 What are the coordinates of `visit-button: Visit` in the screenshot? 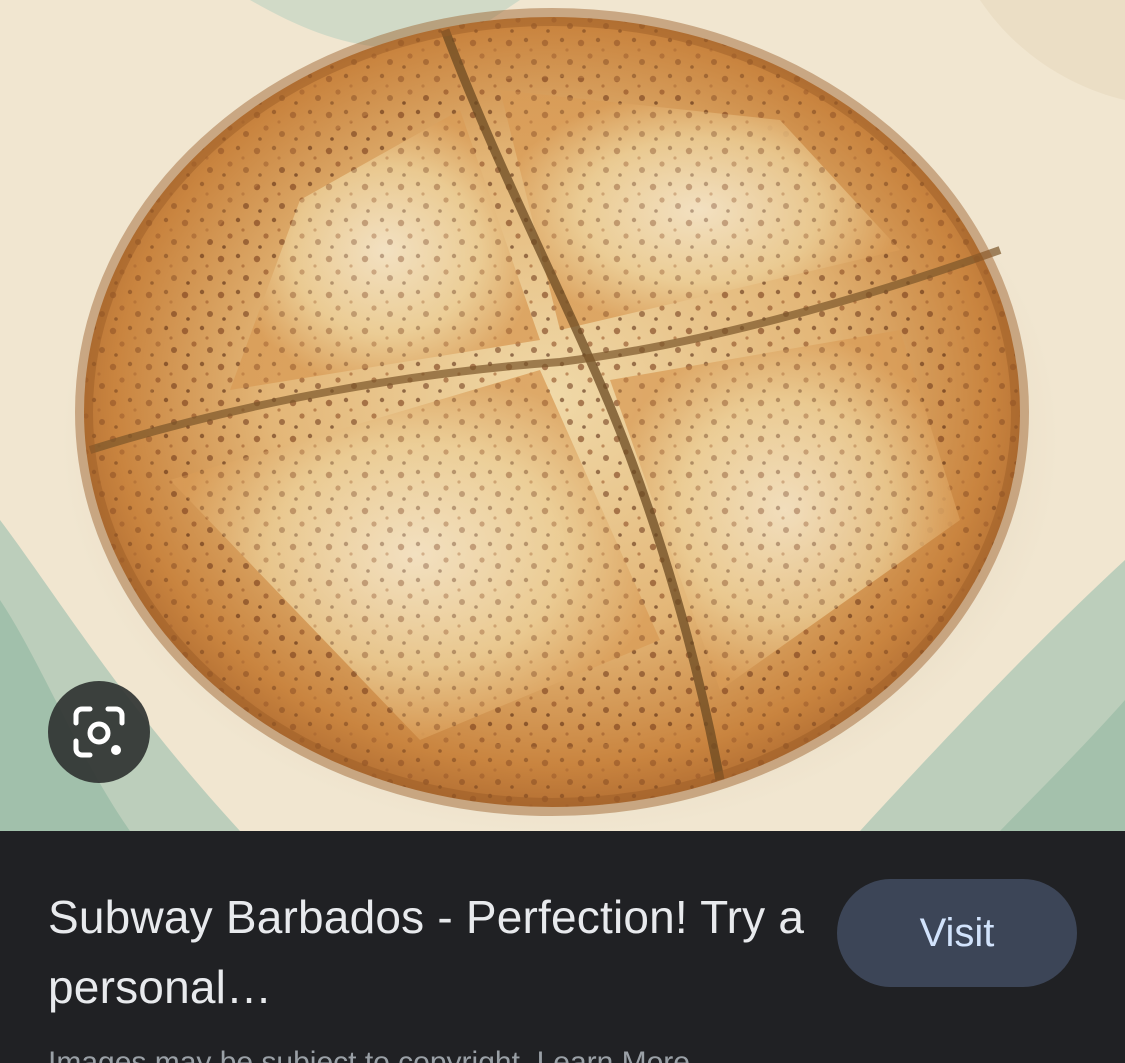 It's located at (957, 933).